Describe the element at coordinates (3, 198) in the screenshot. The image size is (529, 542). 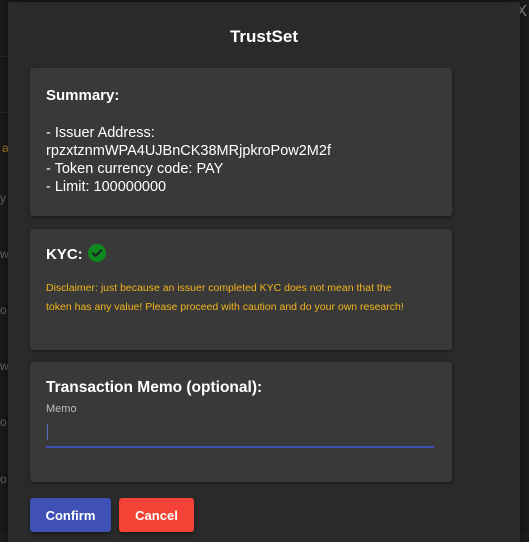
I see `background-text-fragment: y` at that location.